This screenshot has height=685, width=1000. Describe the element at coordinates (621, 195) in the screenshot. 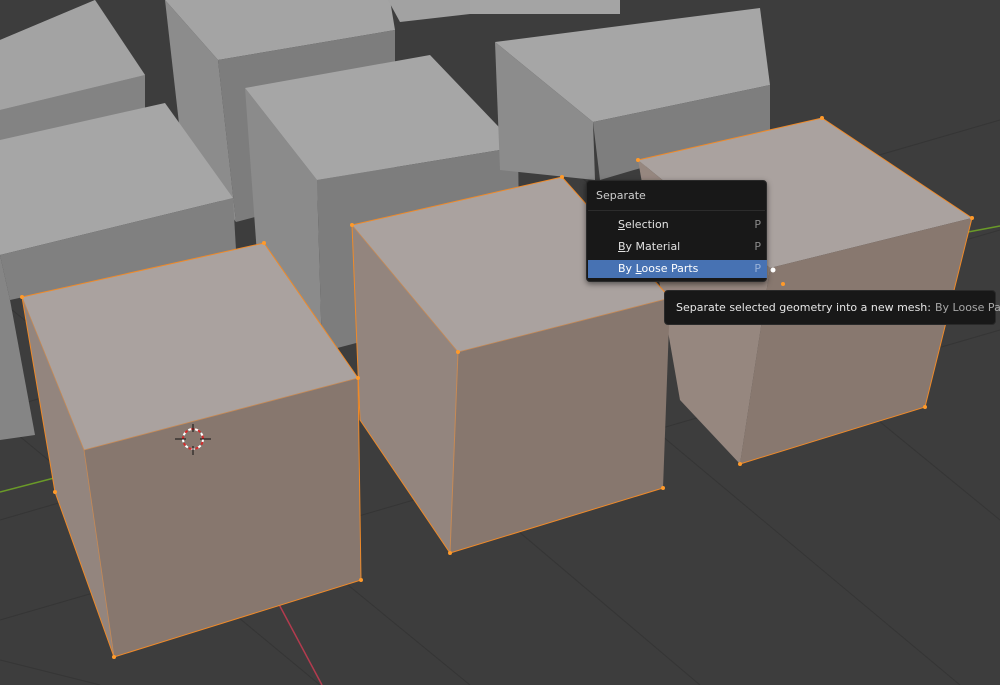

I see `menu-title: Separate` at that location.